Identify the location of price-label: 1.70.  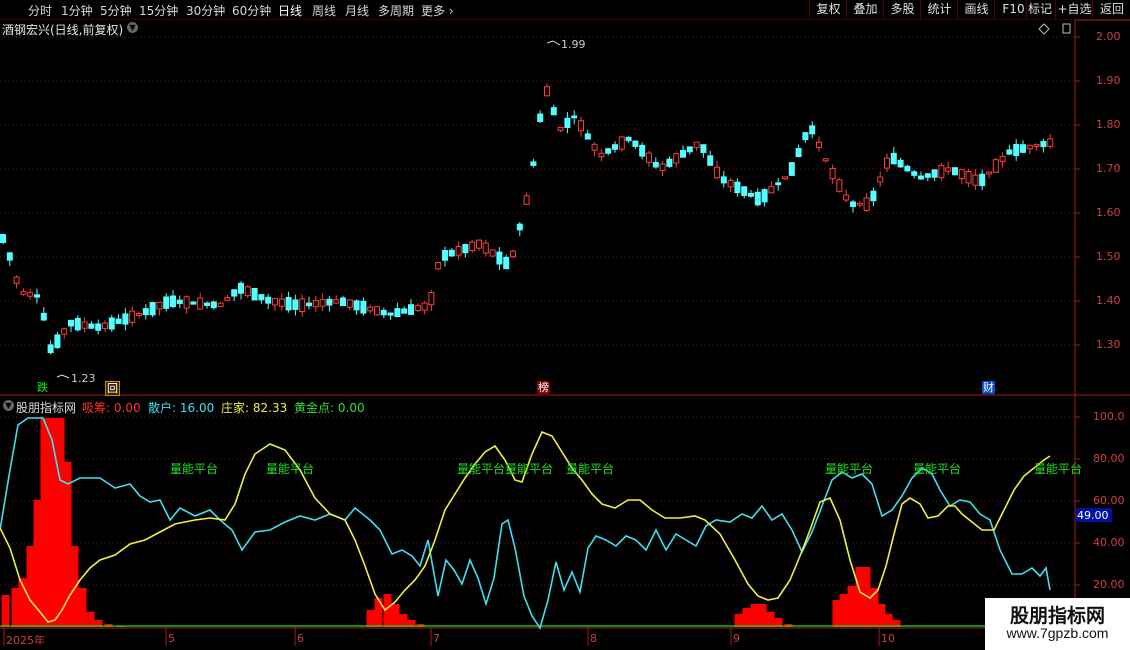
(1108, 168).